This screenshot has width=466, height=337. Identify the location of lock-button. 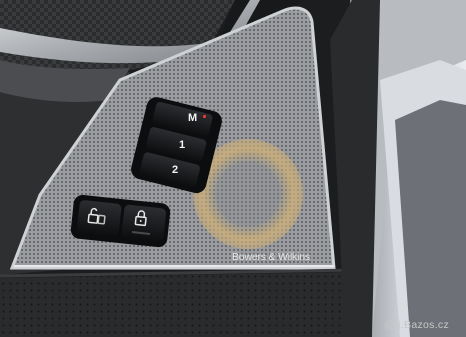
(144, 223).